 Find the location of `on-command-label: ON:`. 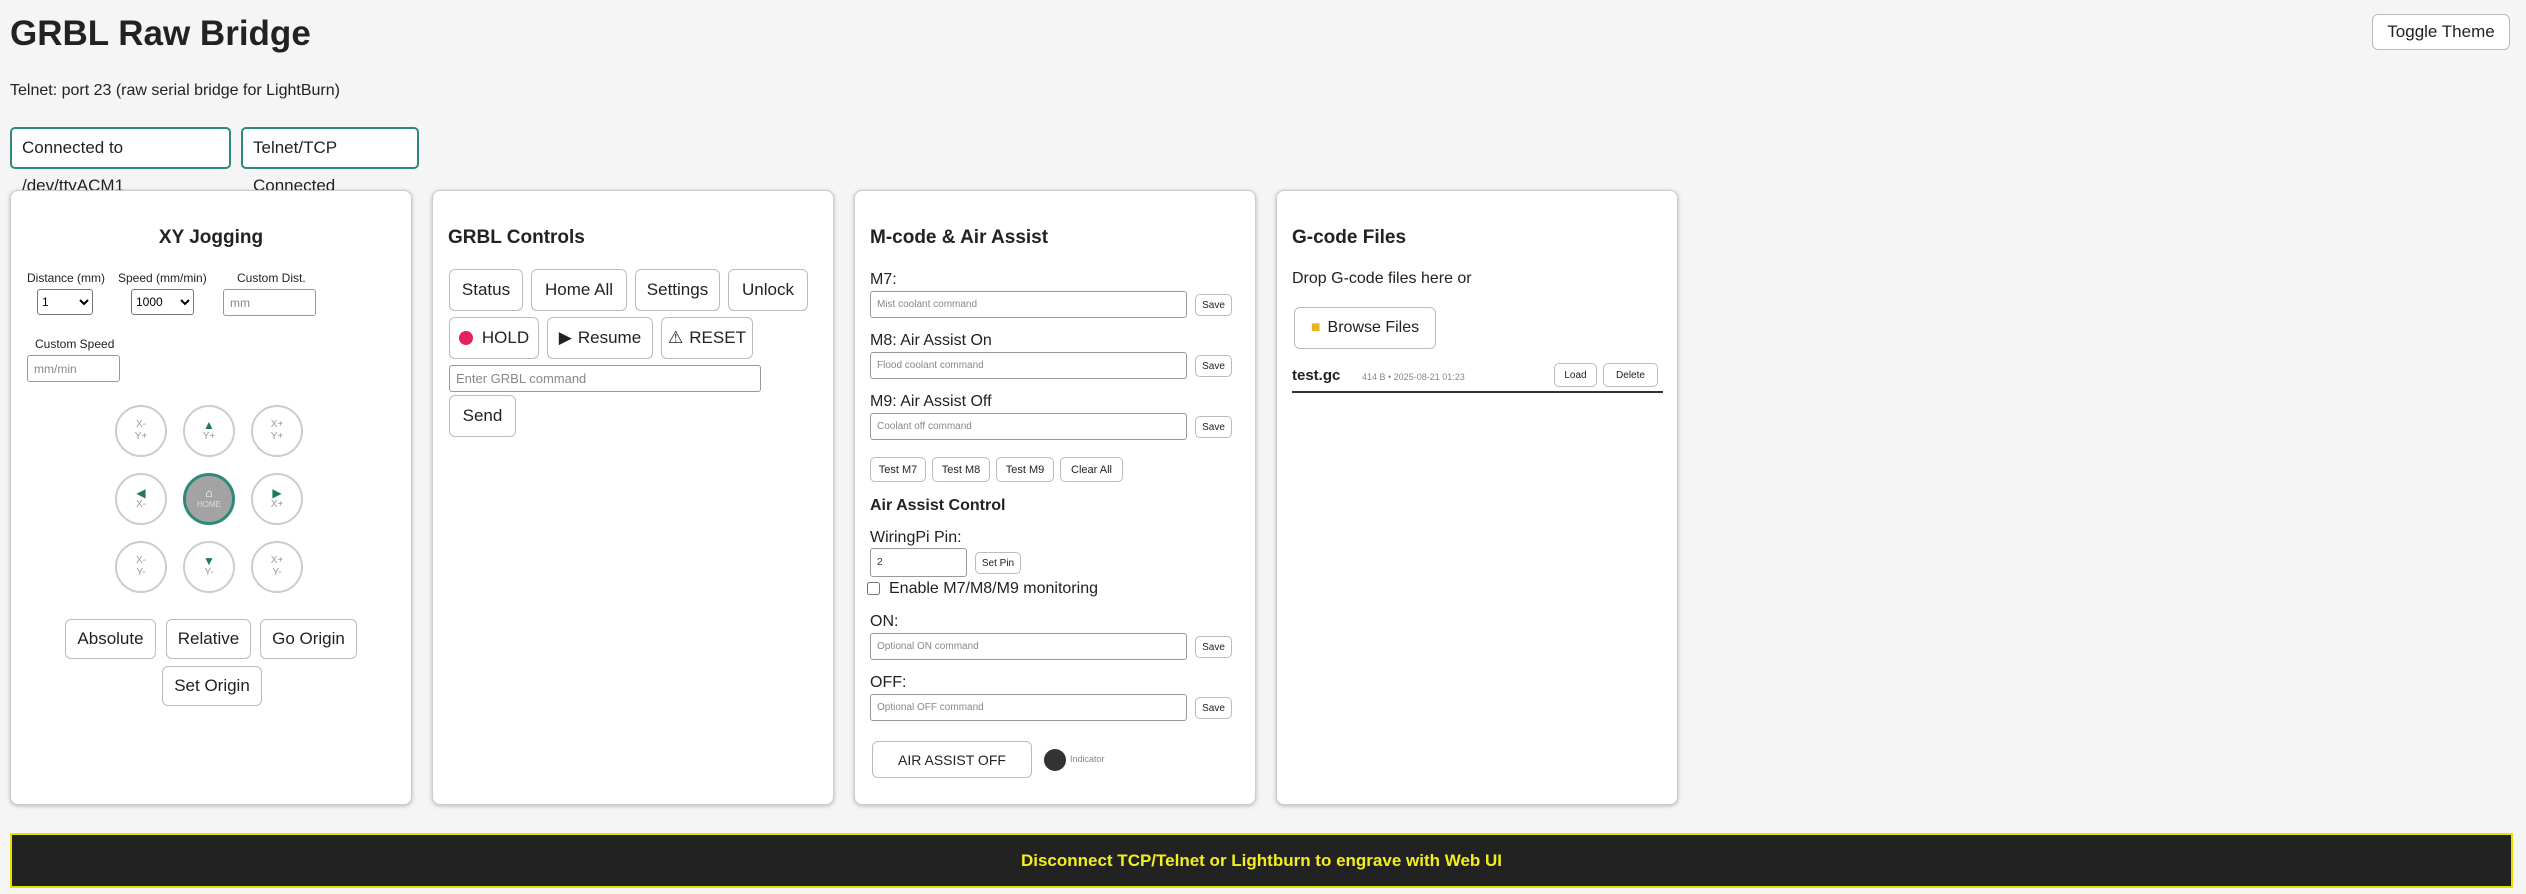

on-command-label: ON: is located at coordinates (884, 621).